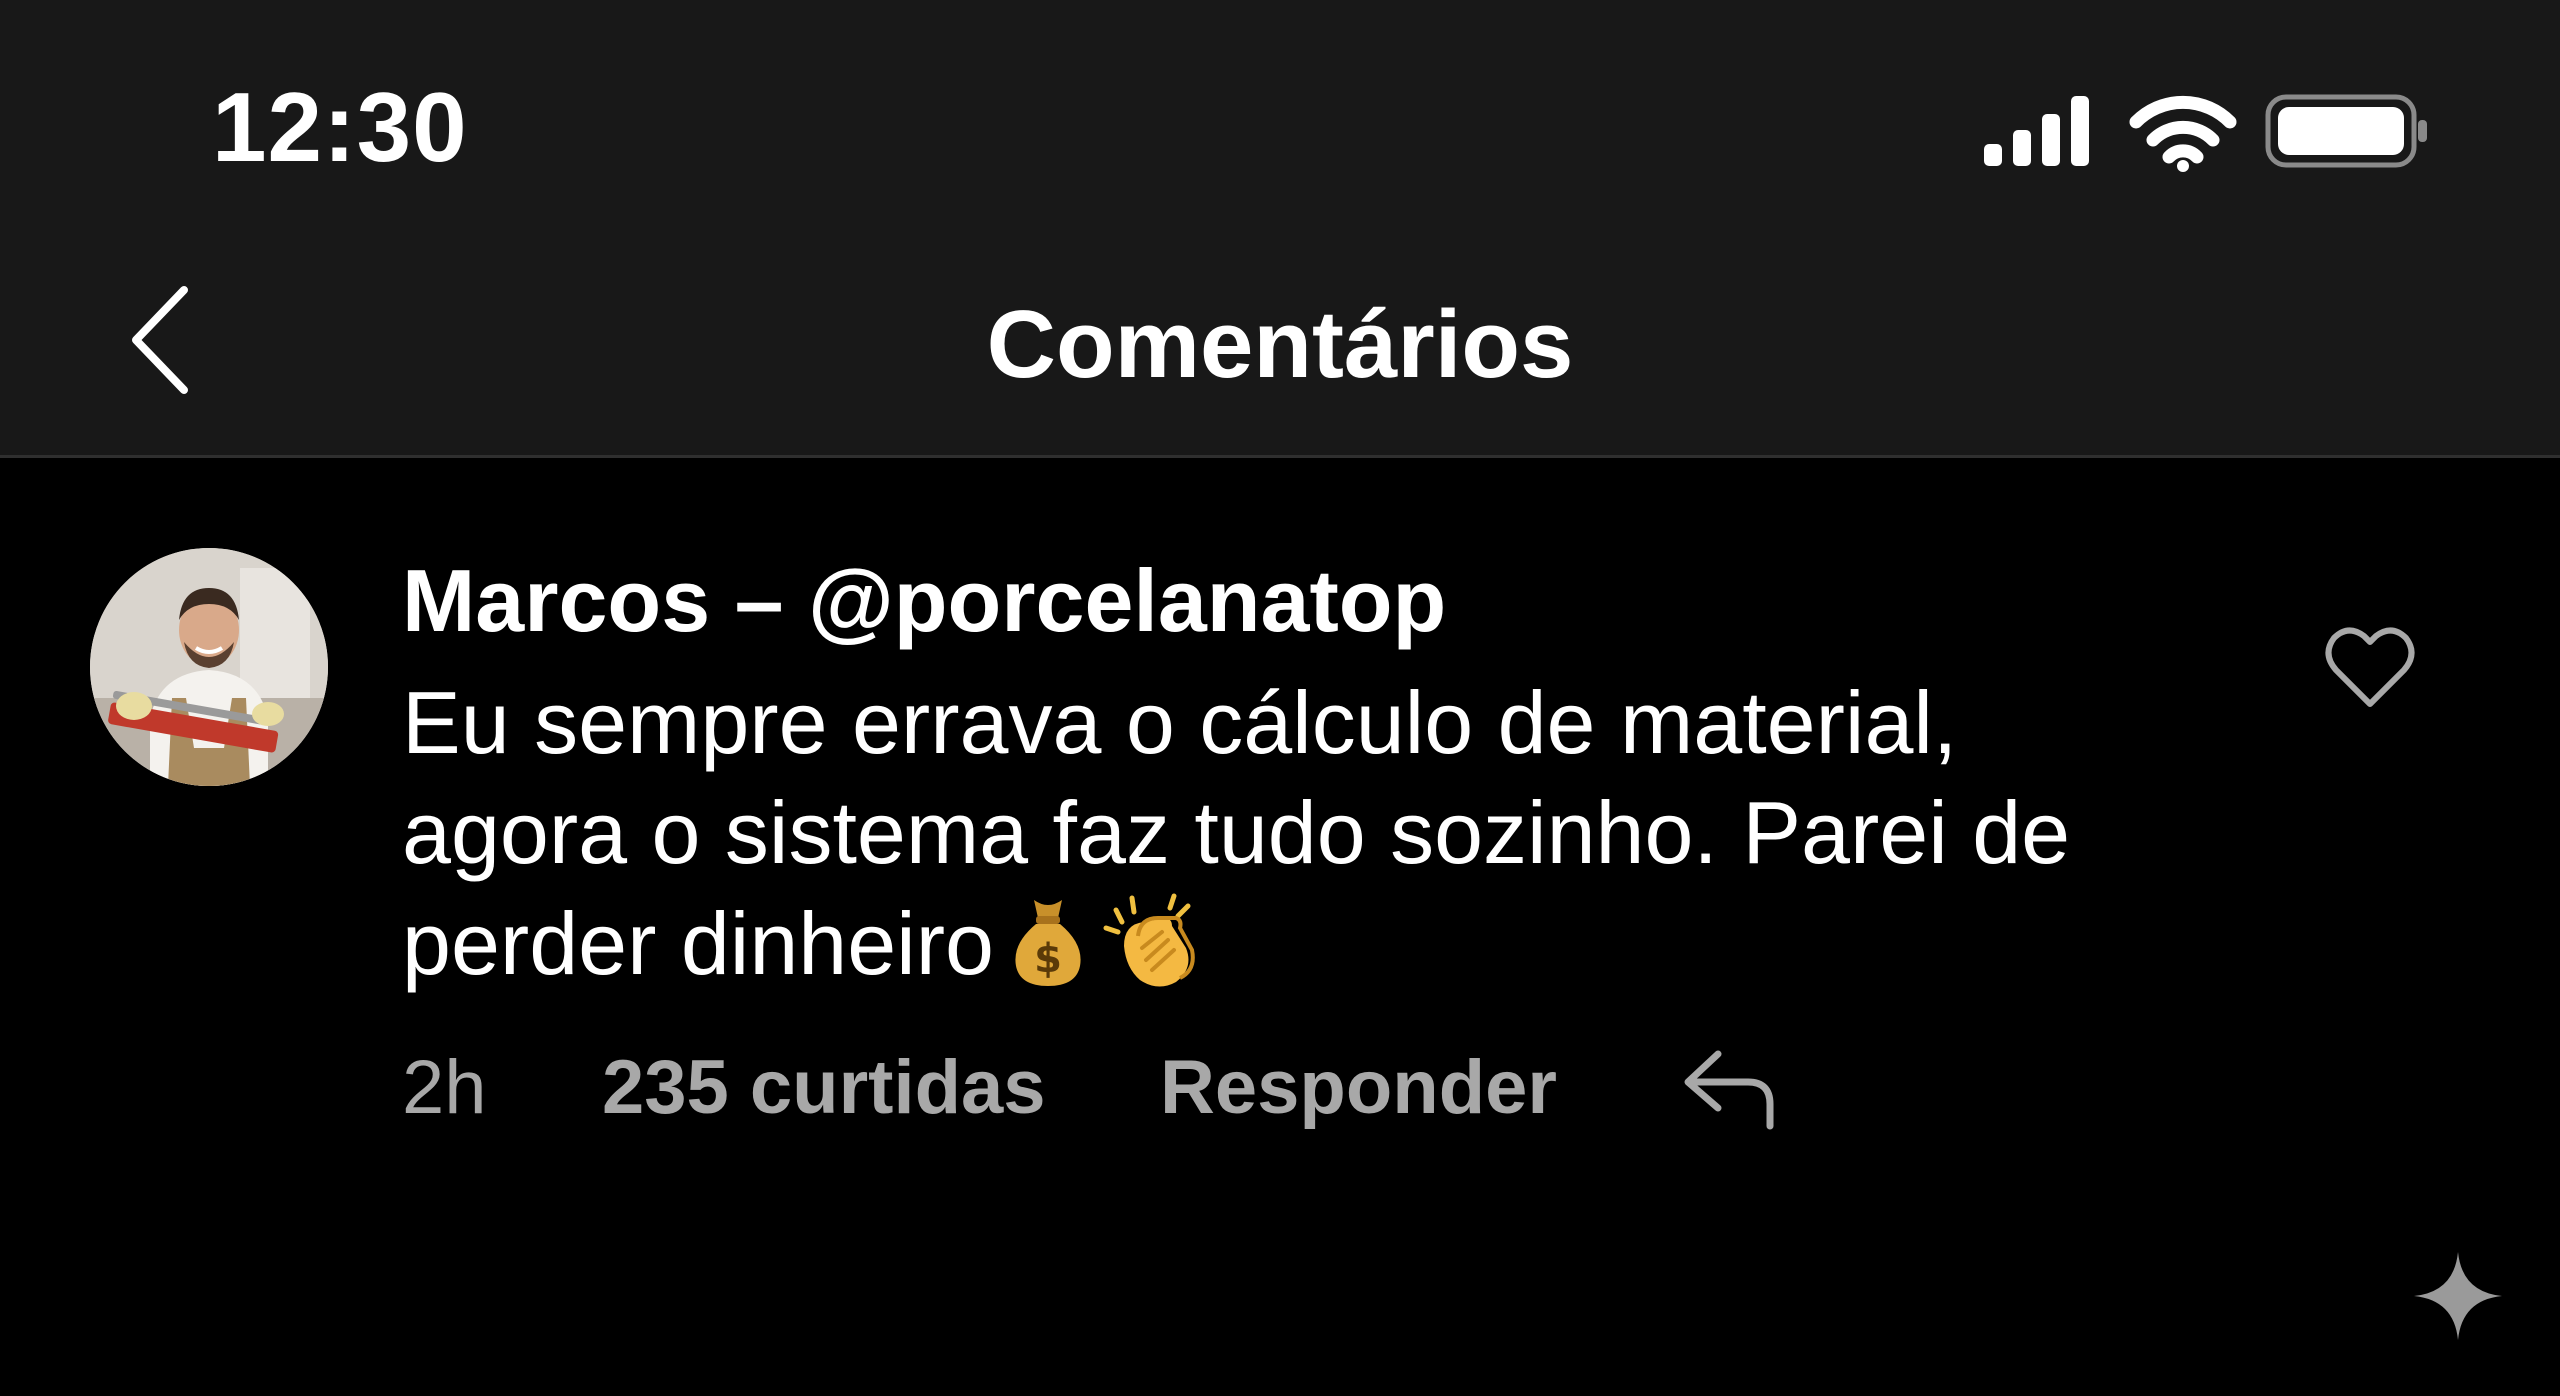  I want to click on battery-icon, so click(2346, 131).